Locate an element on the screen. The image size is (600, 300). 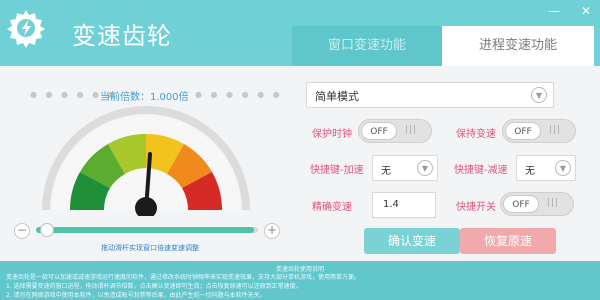
precise-speed-input: 1.4 is located at coordinates (404, 205).